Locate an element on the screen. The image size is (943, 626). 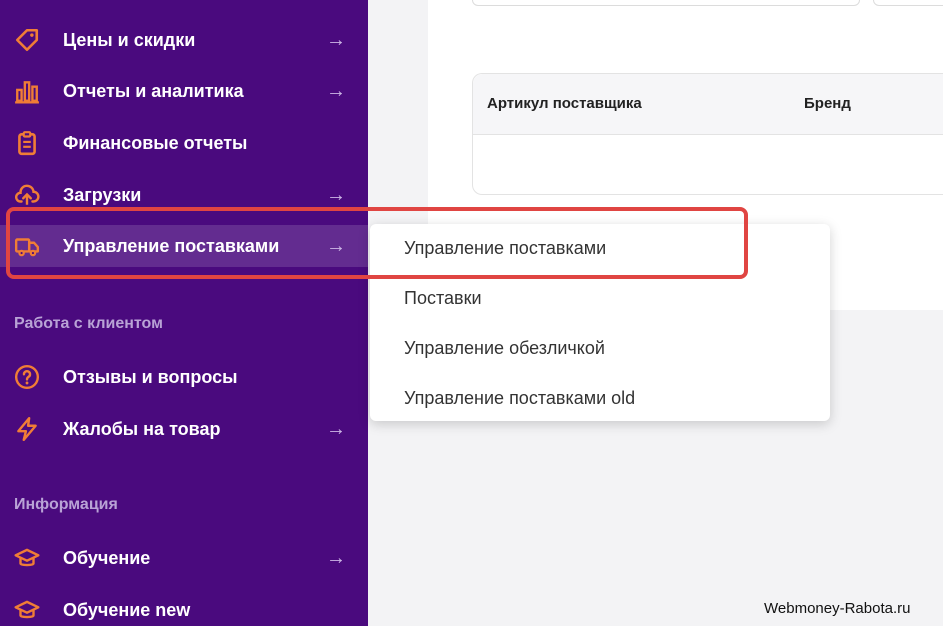
filter-input is located at coordinates (666, 3).